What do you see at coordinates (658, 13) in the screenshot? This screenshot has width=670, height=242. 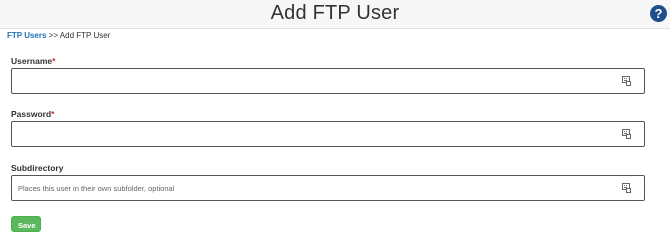 I see `help-icon: ?` at bounding box center [658, 13].